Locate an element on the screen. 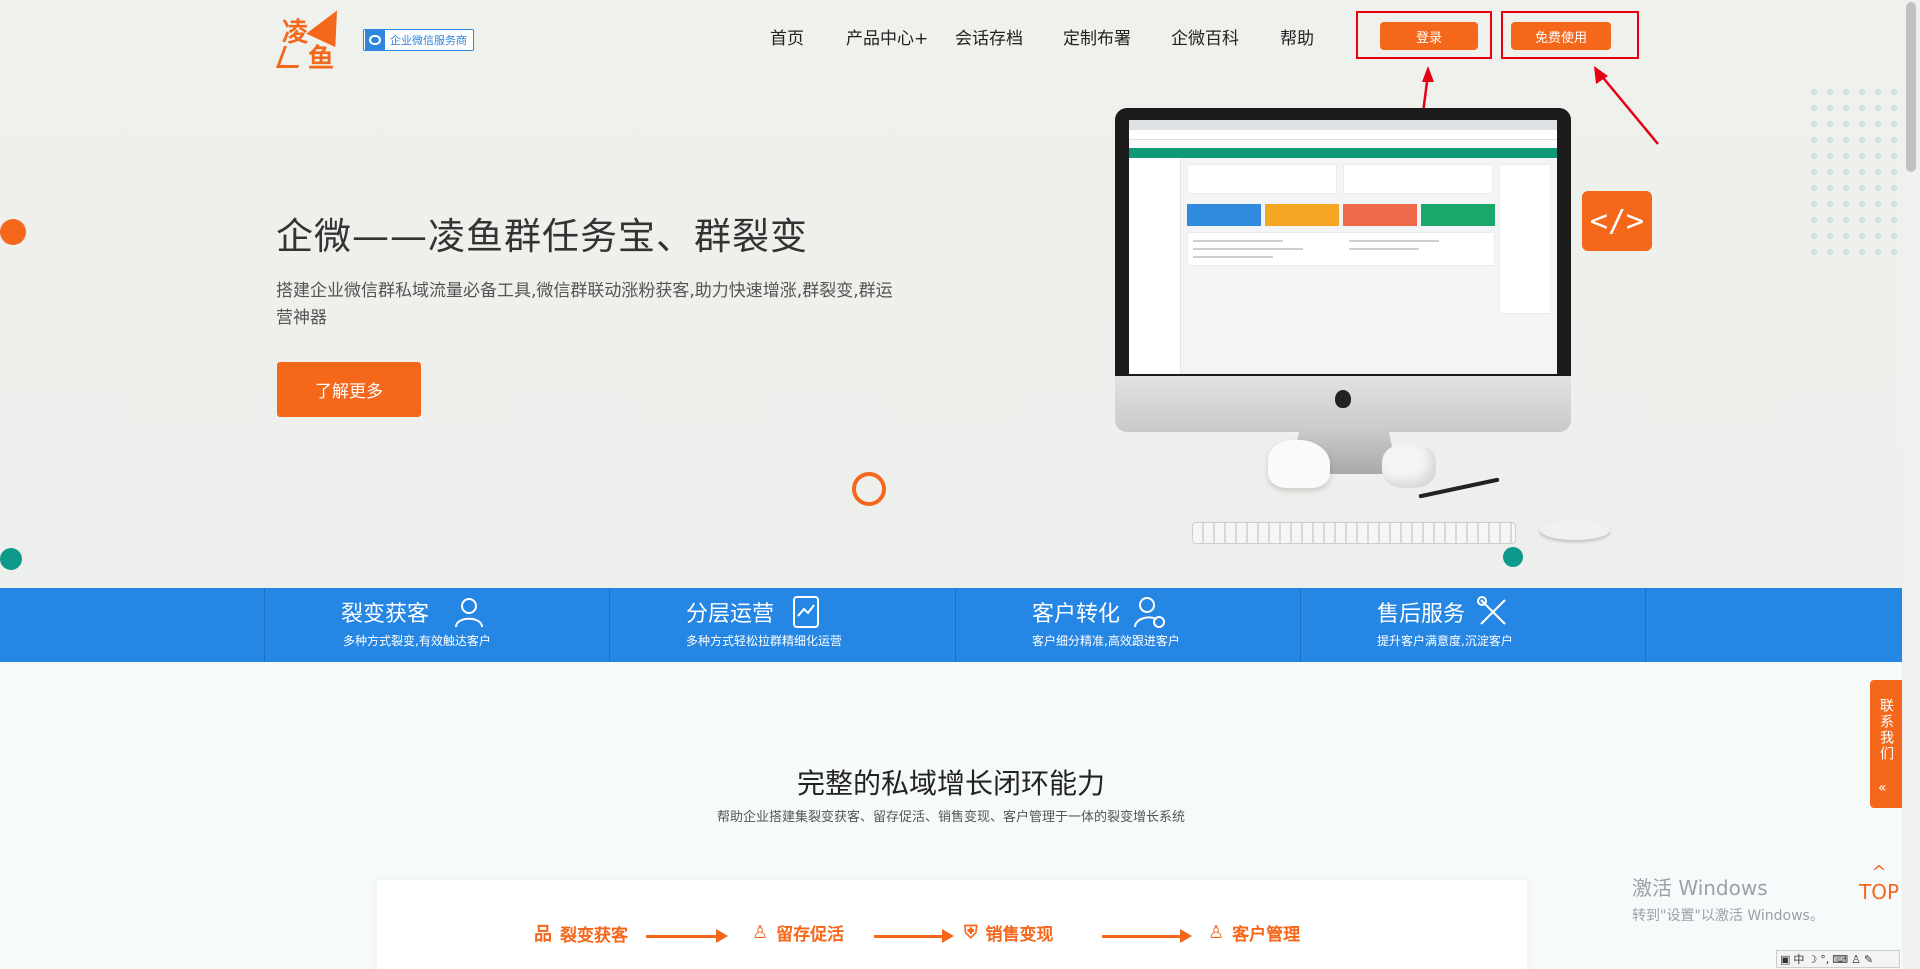 Image resolution: width=1920 pixels, height=969 pixels. apple-logo-icon is located at coordinates (1343, 399).